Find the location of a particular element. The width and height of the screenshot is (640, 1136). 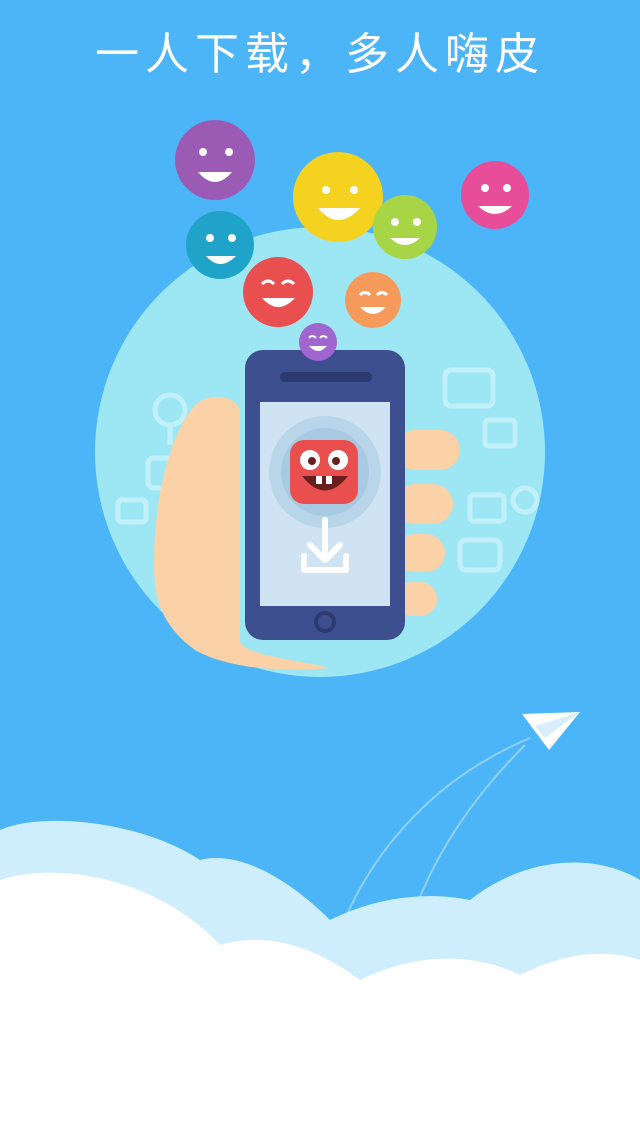

app-monster-icon is located at coordinates (324, 472).